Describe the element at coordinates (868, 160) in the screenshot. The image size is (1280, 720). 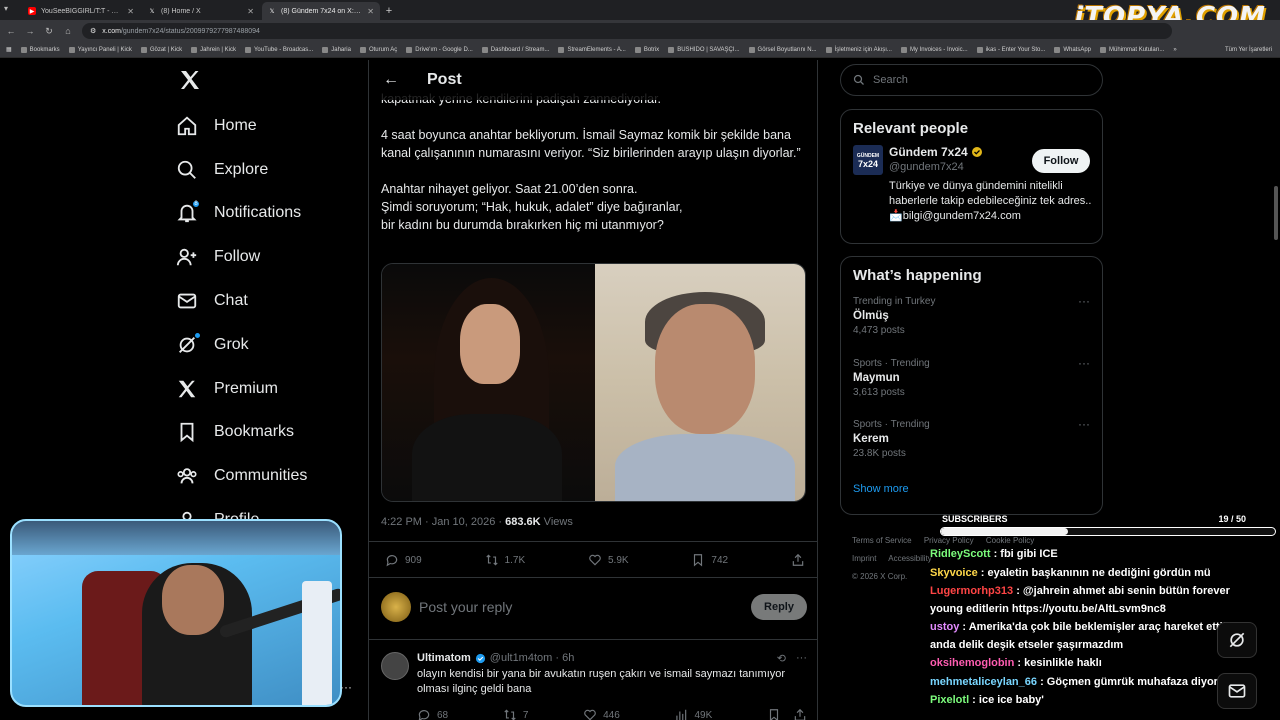
I see `avatar: GÜNDEM 7x24` at that location.